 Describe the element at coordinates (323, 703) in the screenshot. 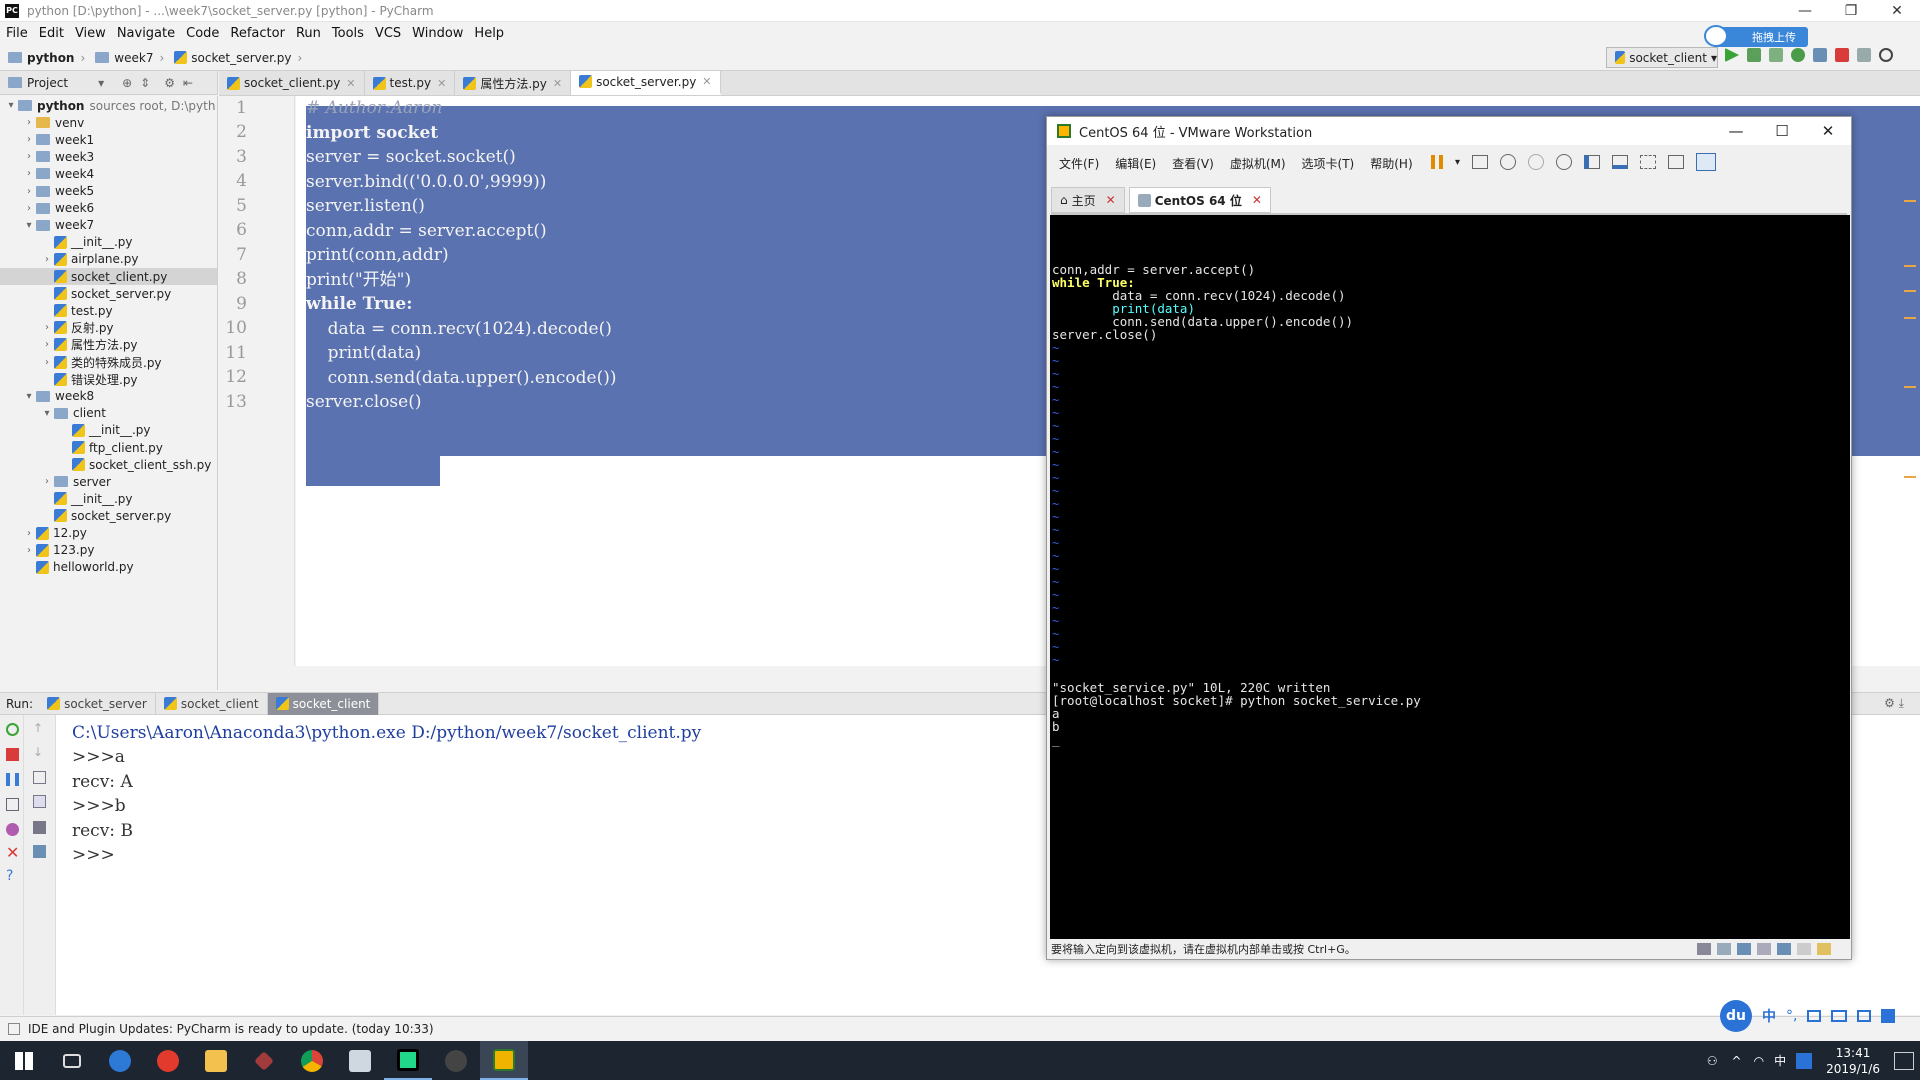

I see `run-tab-socket-client-active: socket_client` at that location.